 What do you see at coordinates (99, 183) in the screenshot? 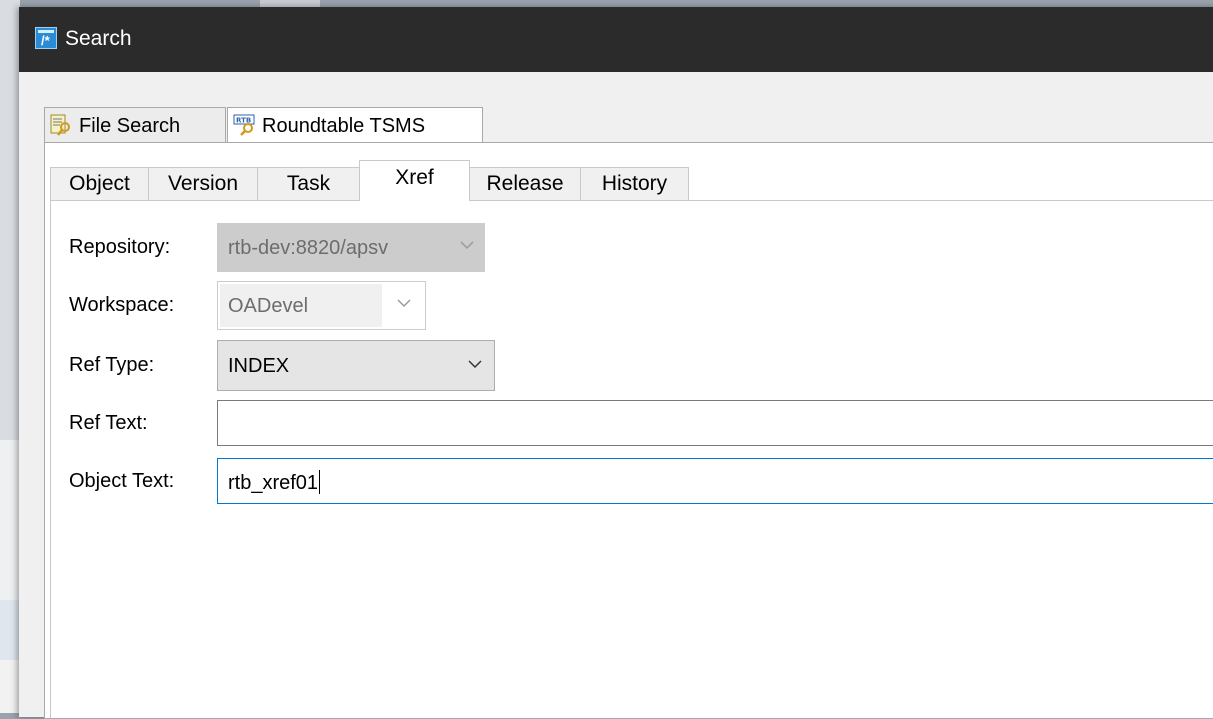
I see `tab-object: Object` at bounding box center [99, 183].